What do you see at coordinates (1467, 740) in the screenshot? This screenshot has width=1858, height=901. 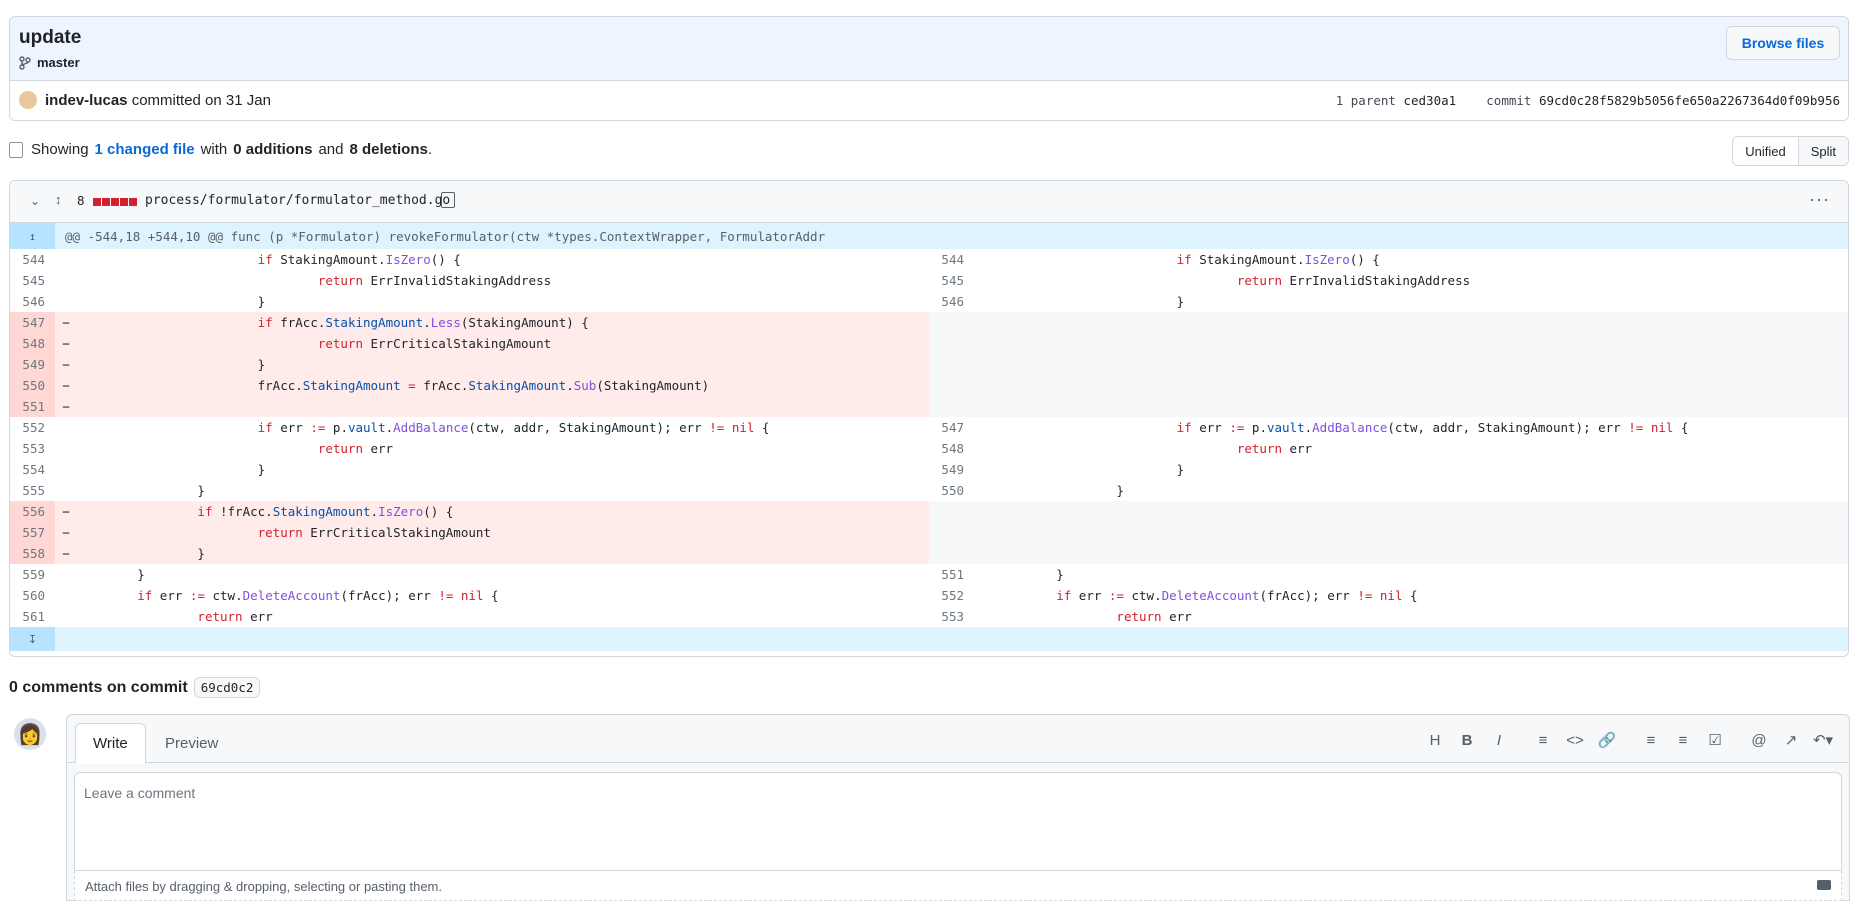 I see `bold-icon: B` at bounding box center [1467, 740].